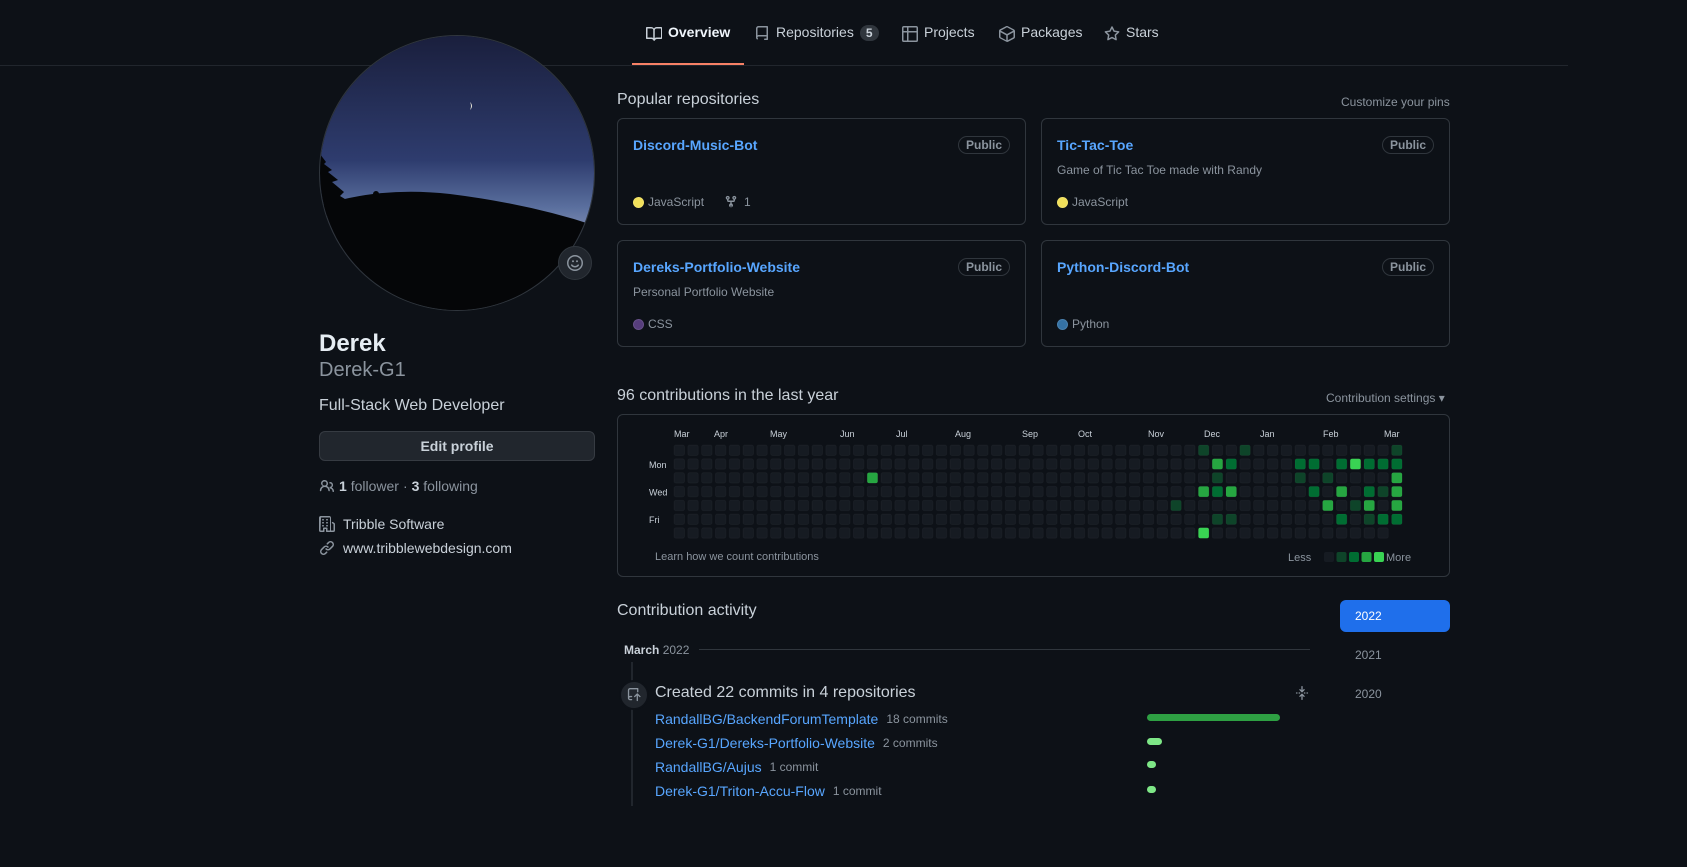 This screenshot has height=867, width=1687. What do you see at coordinates (765, 743) in the screenshot?
I see `activity-repo-link: Derek-G1/Dereks-Portfolio-Website` at bounding box center [765, 743].